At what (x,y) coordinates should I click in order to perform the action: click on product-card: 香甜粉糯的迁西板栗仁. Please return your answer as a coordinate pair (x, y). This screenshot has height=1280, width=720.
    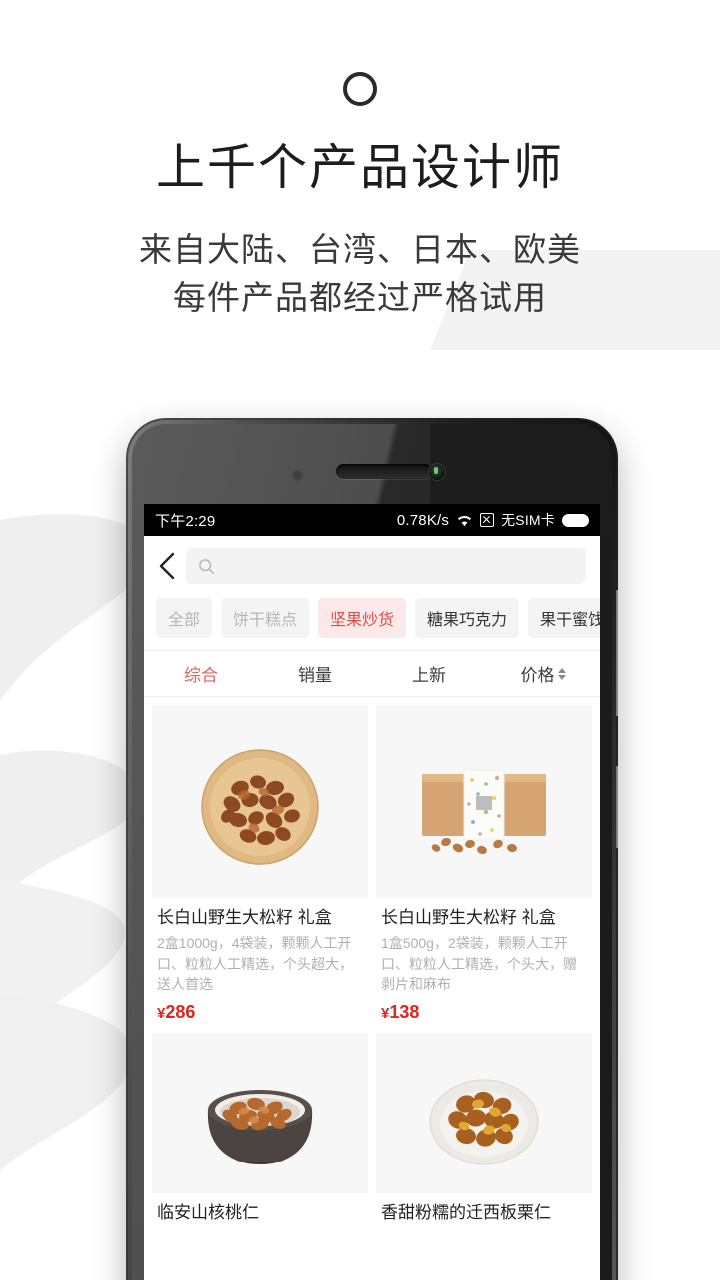
    Looking at the image, I should click on (484, 1130).